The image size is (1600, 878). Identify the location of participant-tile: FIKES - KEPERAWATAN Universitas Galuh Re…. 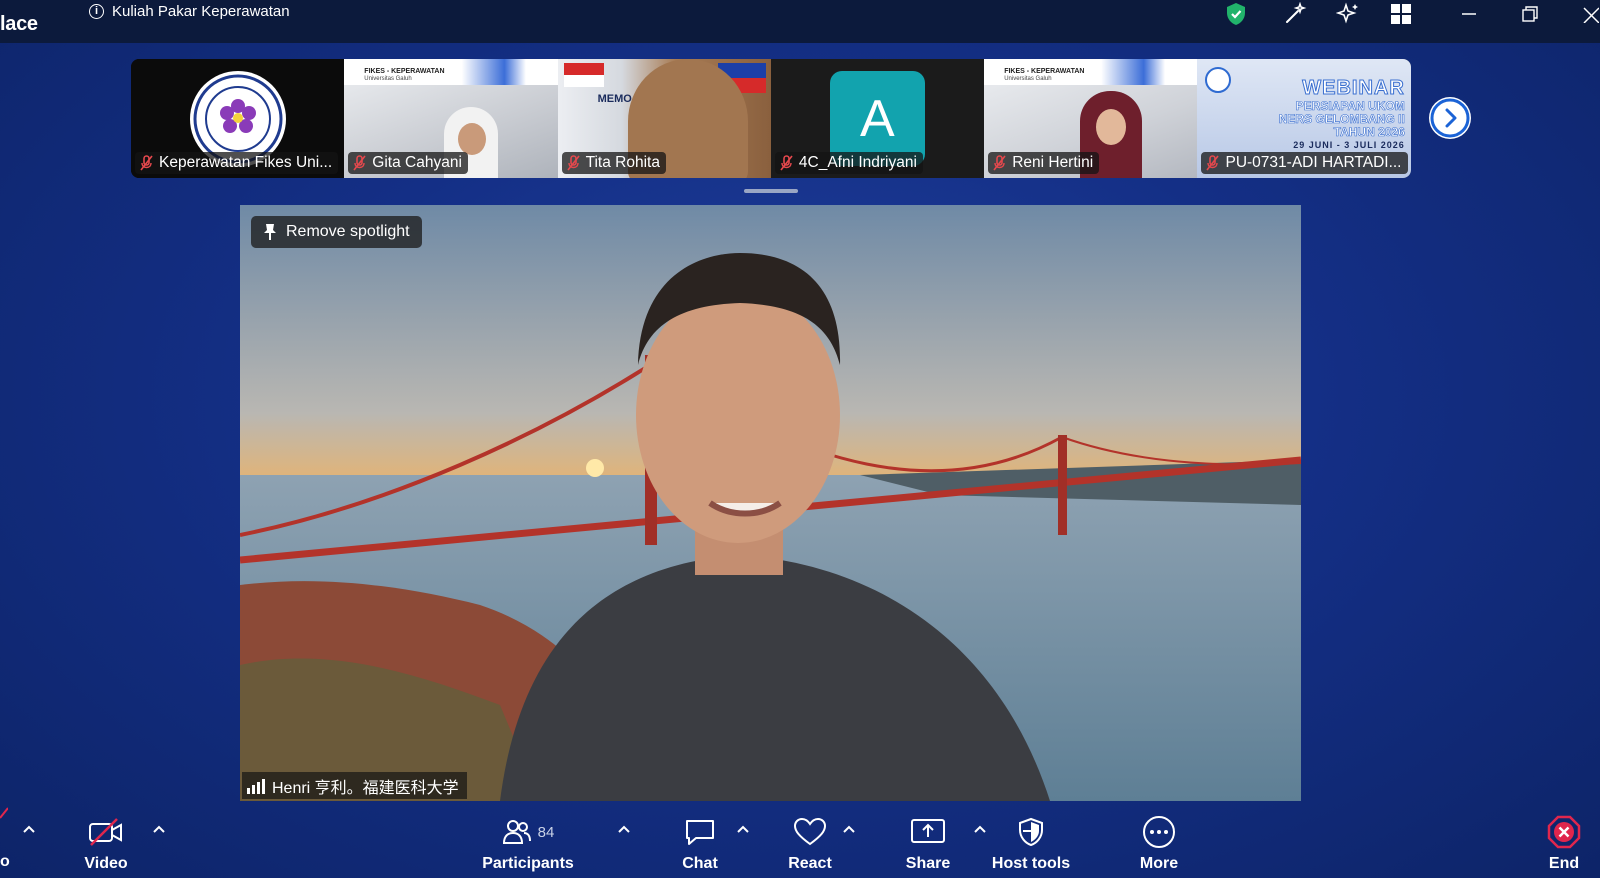
(1091, 118).